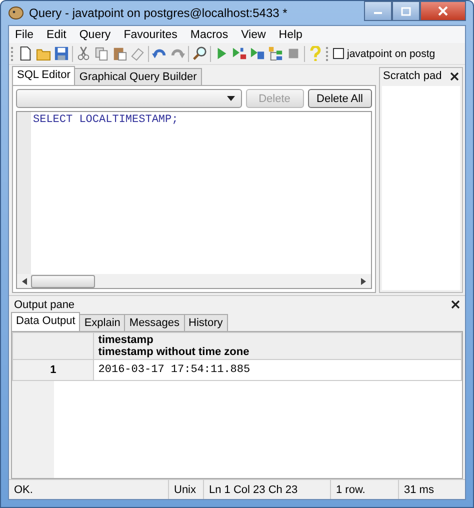 This screenshot has width=474, height=508. Describe the element at coordinates (53, 370) in the screenshot. I see `row-number: 1` at that location.